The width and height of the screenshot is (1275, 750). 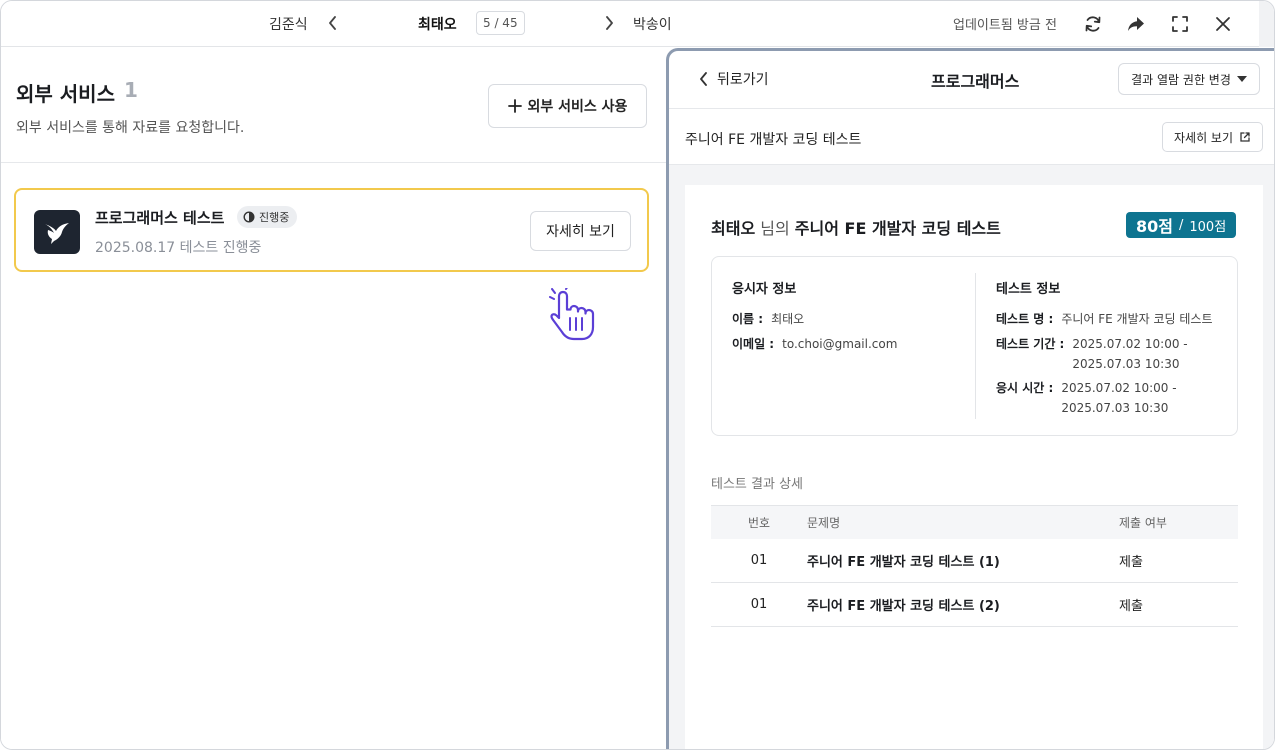 What do you see at coordinates (1129, 354) in the screenshot?
I see `test-period-value: 2025.07.02 10:00 - 2025.07.03 10:30` at bounding box center [1129, 354].